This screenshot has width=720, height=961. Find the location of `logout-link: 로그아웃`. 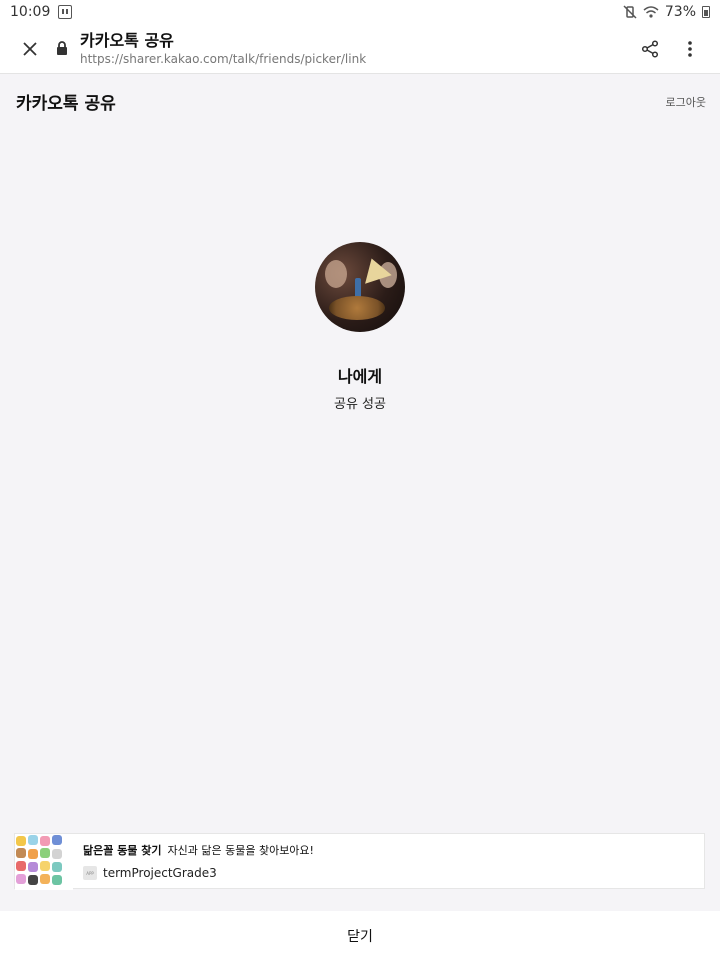

logout-link: 로그아웃 is located at coordinates (686, 102).